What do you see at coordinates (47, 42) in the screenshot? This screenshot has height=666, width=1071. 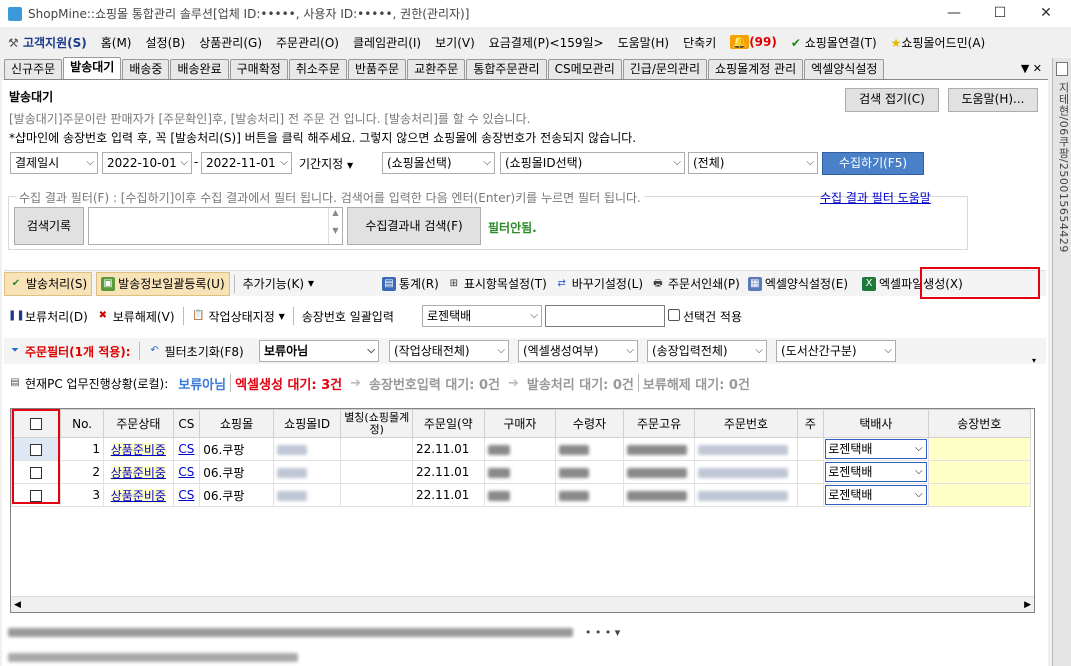 I see `menu-support: ⚒ 고객지원(S)` at bounding box center [47, 42].